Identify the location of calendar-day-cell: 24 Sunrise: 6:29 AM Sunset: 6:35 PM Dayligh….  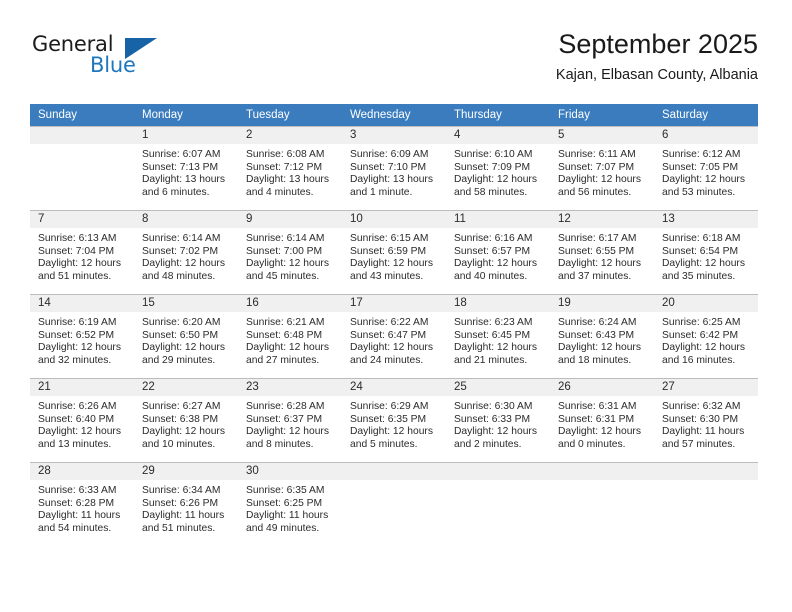
(394, 420).